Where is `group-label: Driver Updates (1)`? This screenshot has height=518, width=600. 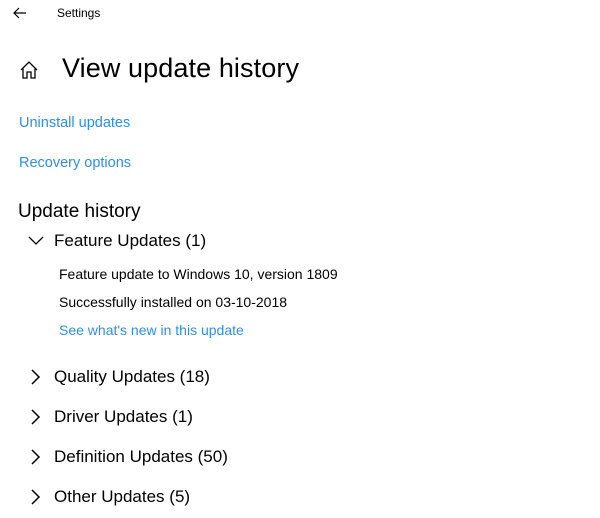 group-label: Driver Updates (1) is located at coordinates (123, 416).